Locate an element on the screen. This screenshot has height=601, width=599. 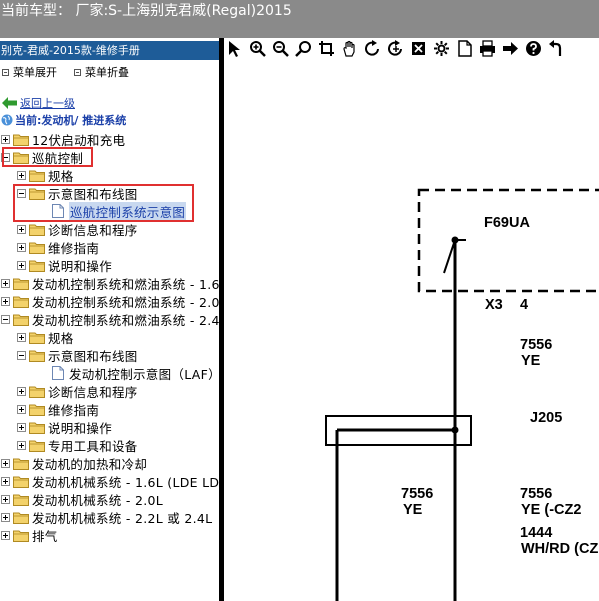
print-button is located at coordinates (487, 48).